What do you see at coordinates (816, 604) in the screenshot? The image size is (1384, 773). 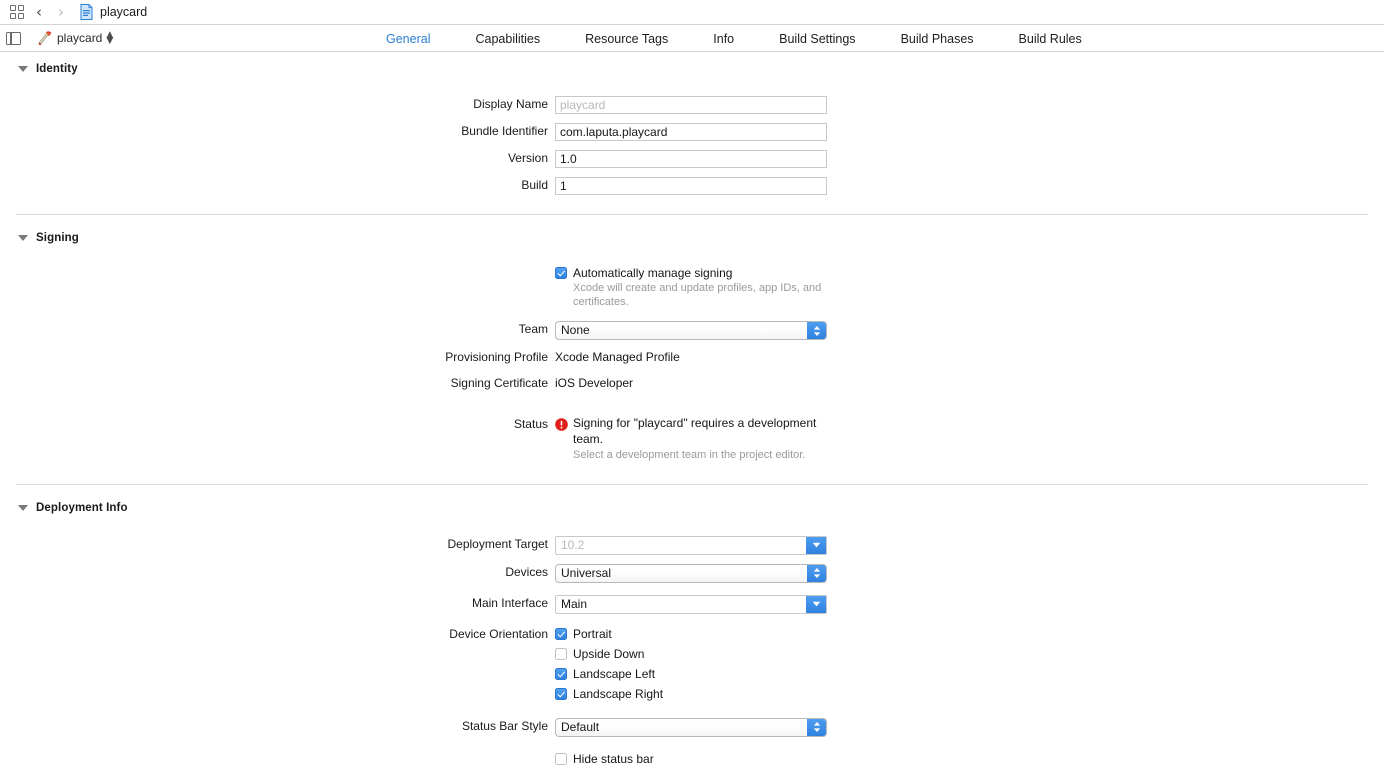 I see `chevron-down-icon` at bounding box center [816, 604].